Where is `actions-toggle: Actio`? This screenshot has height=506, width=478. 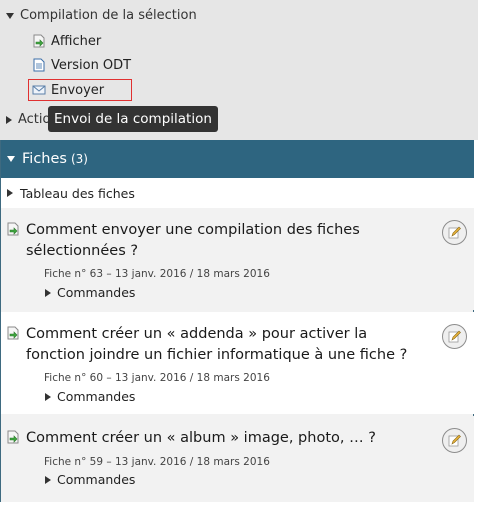
actions-toggle: Actio is located at coordinates (28, 119).